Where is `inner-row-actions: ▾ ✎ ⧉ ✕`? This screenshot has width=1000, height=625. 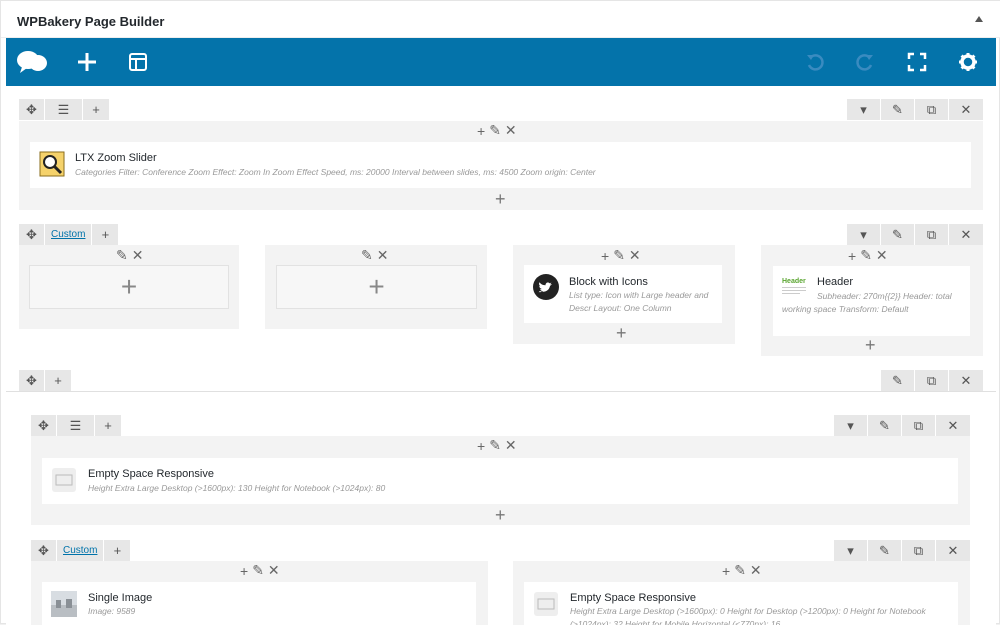
inner-row-actions: ▾ ✎ ⧉ ✕ is located at coordinates (902, 550).